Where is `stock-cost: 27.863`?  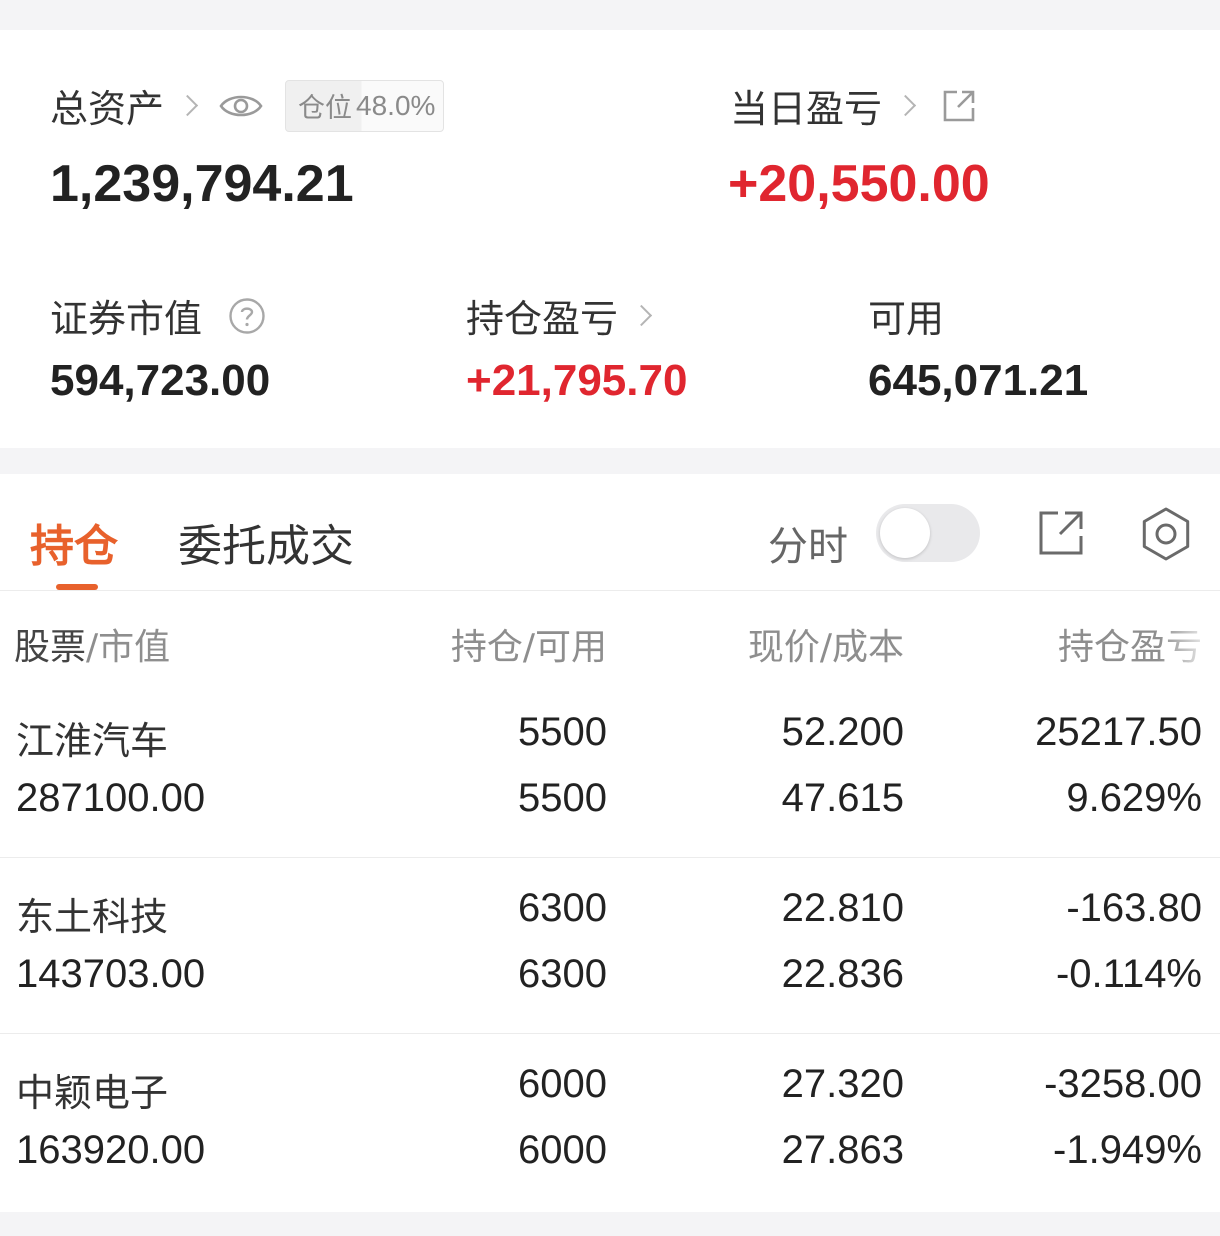
stock-cost: 27.863 is located at coordinates (842, 1150).